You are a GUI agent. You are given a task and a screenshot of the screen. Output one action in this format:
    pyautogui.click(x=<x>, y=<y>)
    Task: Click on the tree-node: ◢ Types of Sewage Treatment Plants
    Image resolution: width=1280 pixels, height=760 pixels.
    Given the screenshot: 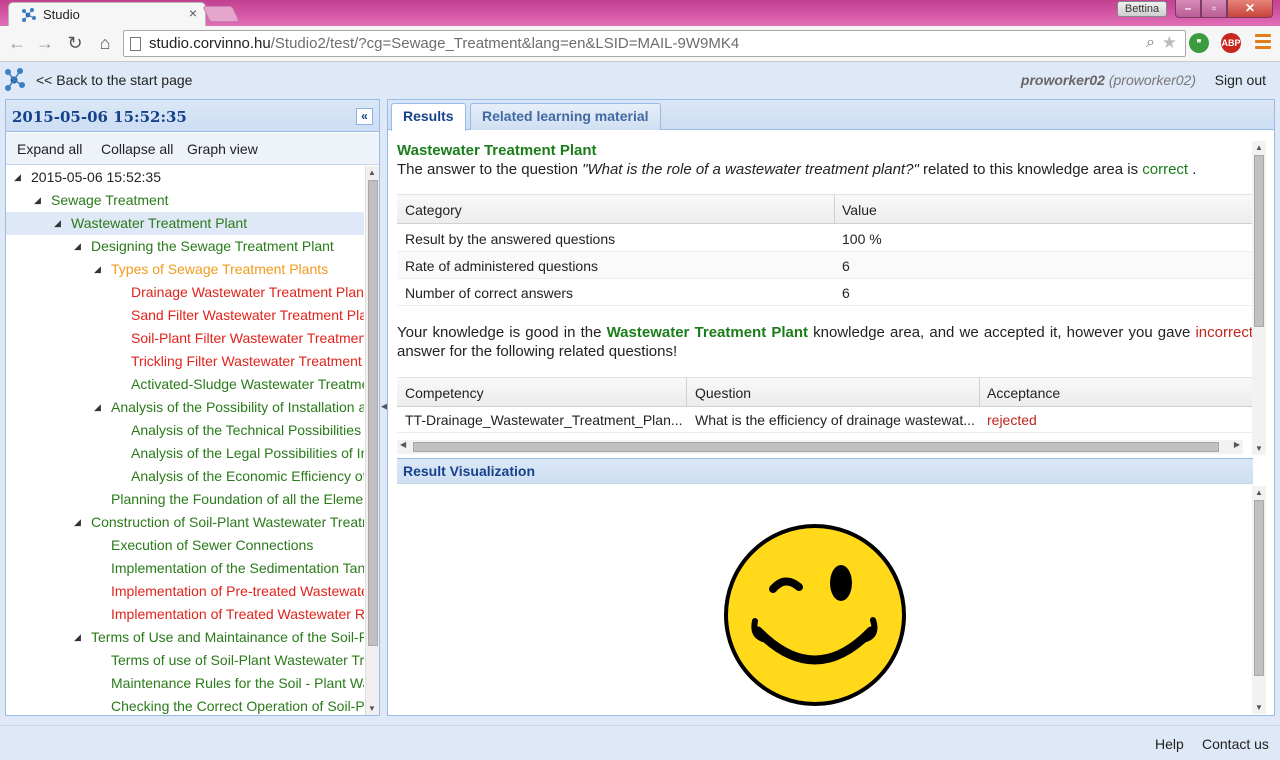 What is the action you would take?
    pyautogui.click(x=185, y=269)
    